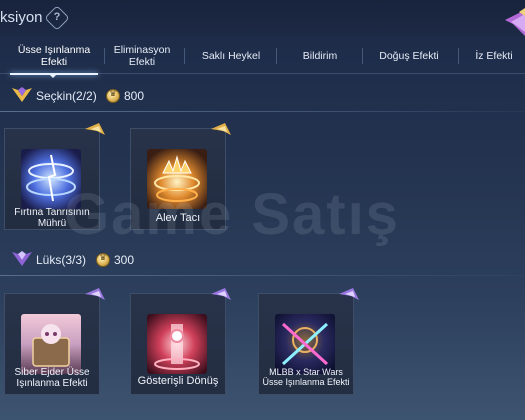  I want to click on watermark: Game Satış, so click(232, 214).